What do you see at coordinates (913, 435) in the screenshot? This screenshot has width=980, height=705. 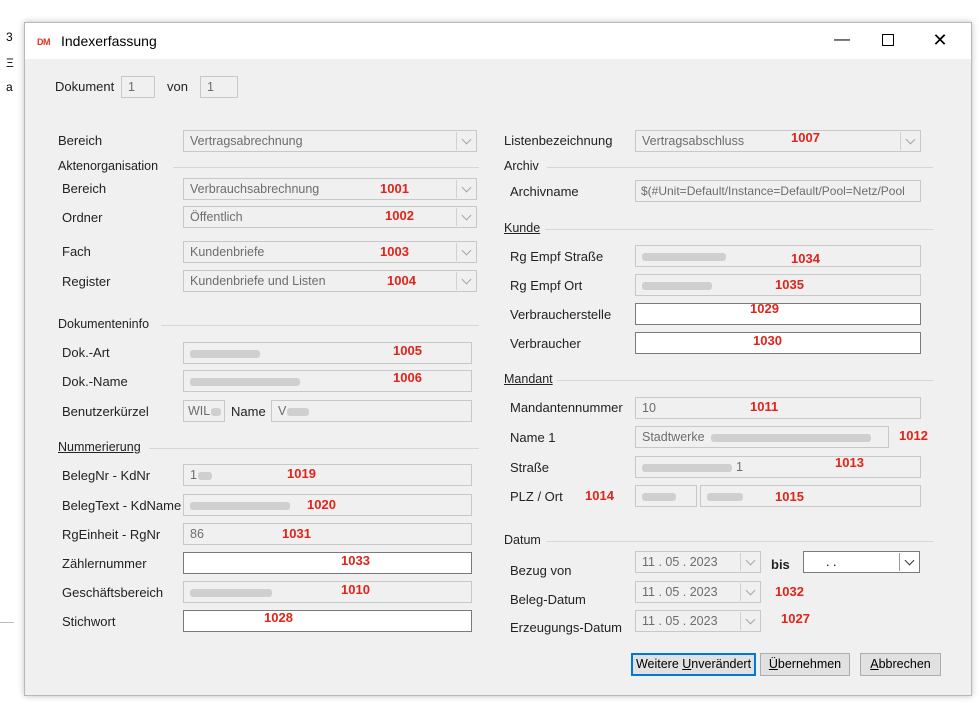 I see `code-1012: 1012` at bounding box center [913, 435].